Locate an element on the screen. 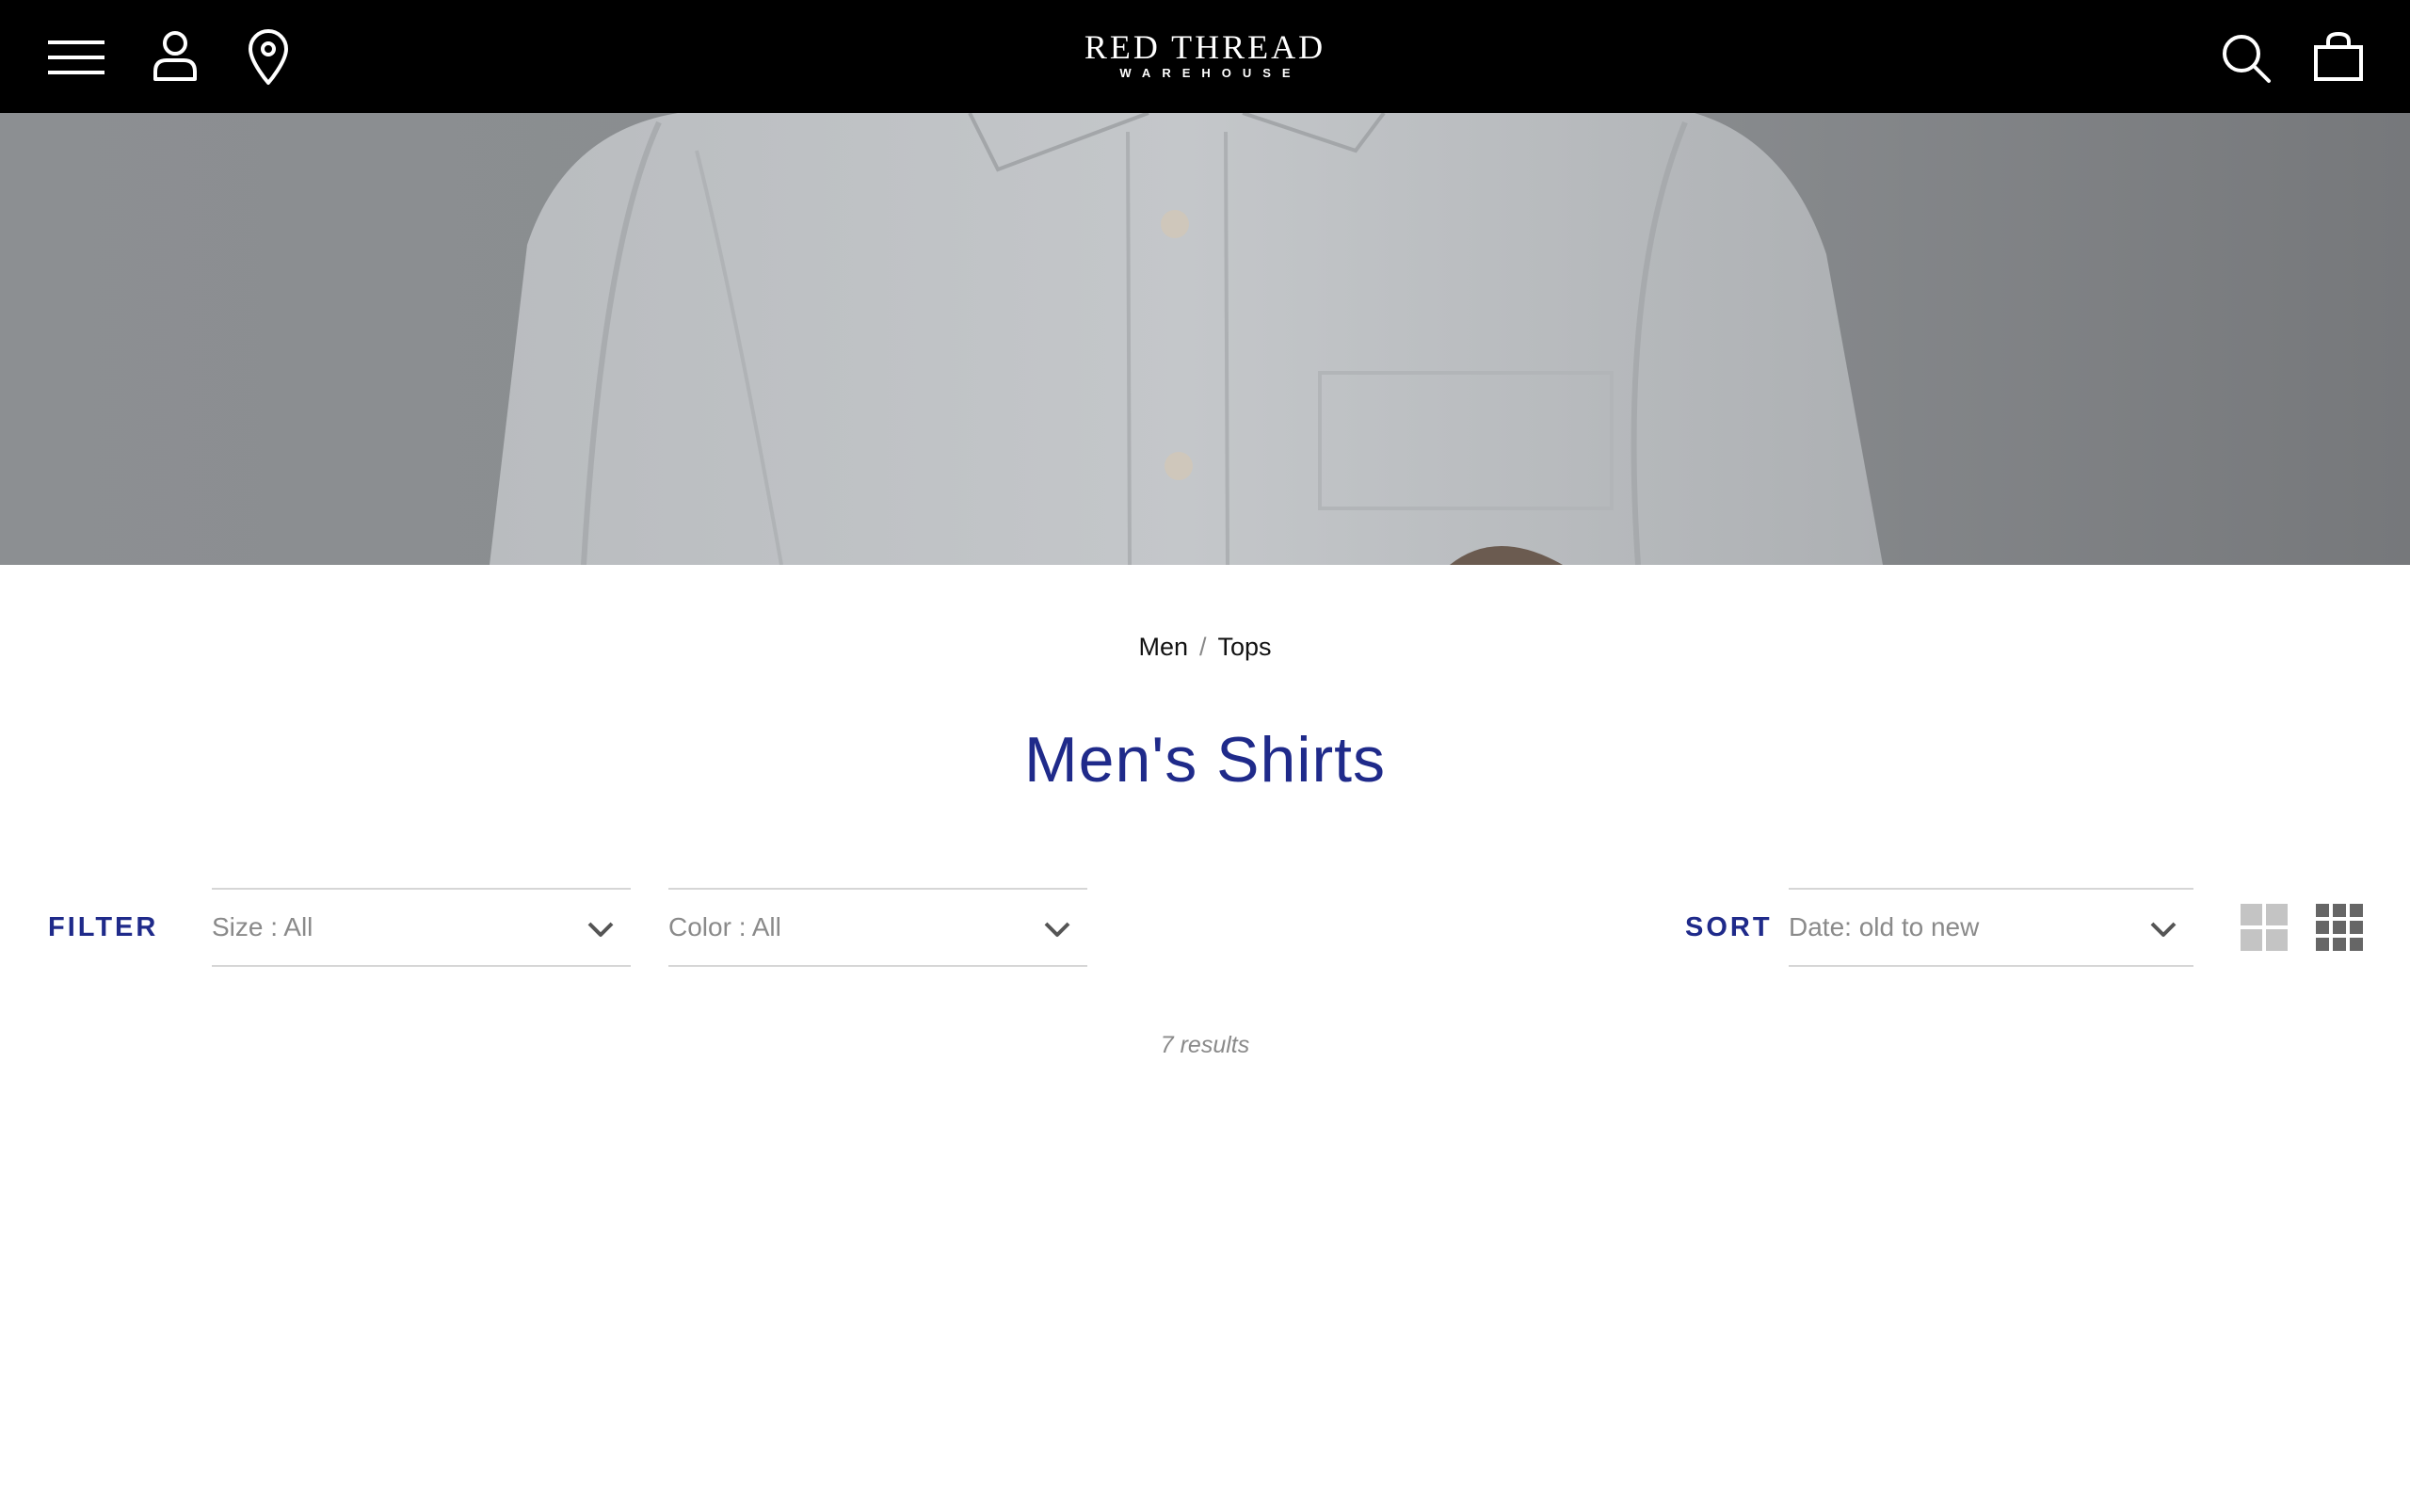  breadcrumb-link-men: Men is located at coordinates (1163, 647).